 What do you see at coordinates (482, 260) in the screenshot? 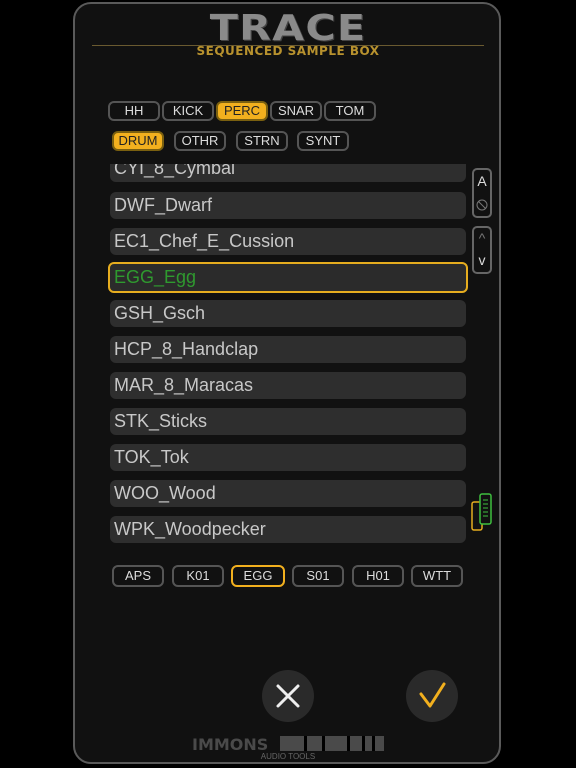
I see `scroll-down-button: v` at bounding box center [482, 260].